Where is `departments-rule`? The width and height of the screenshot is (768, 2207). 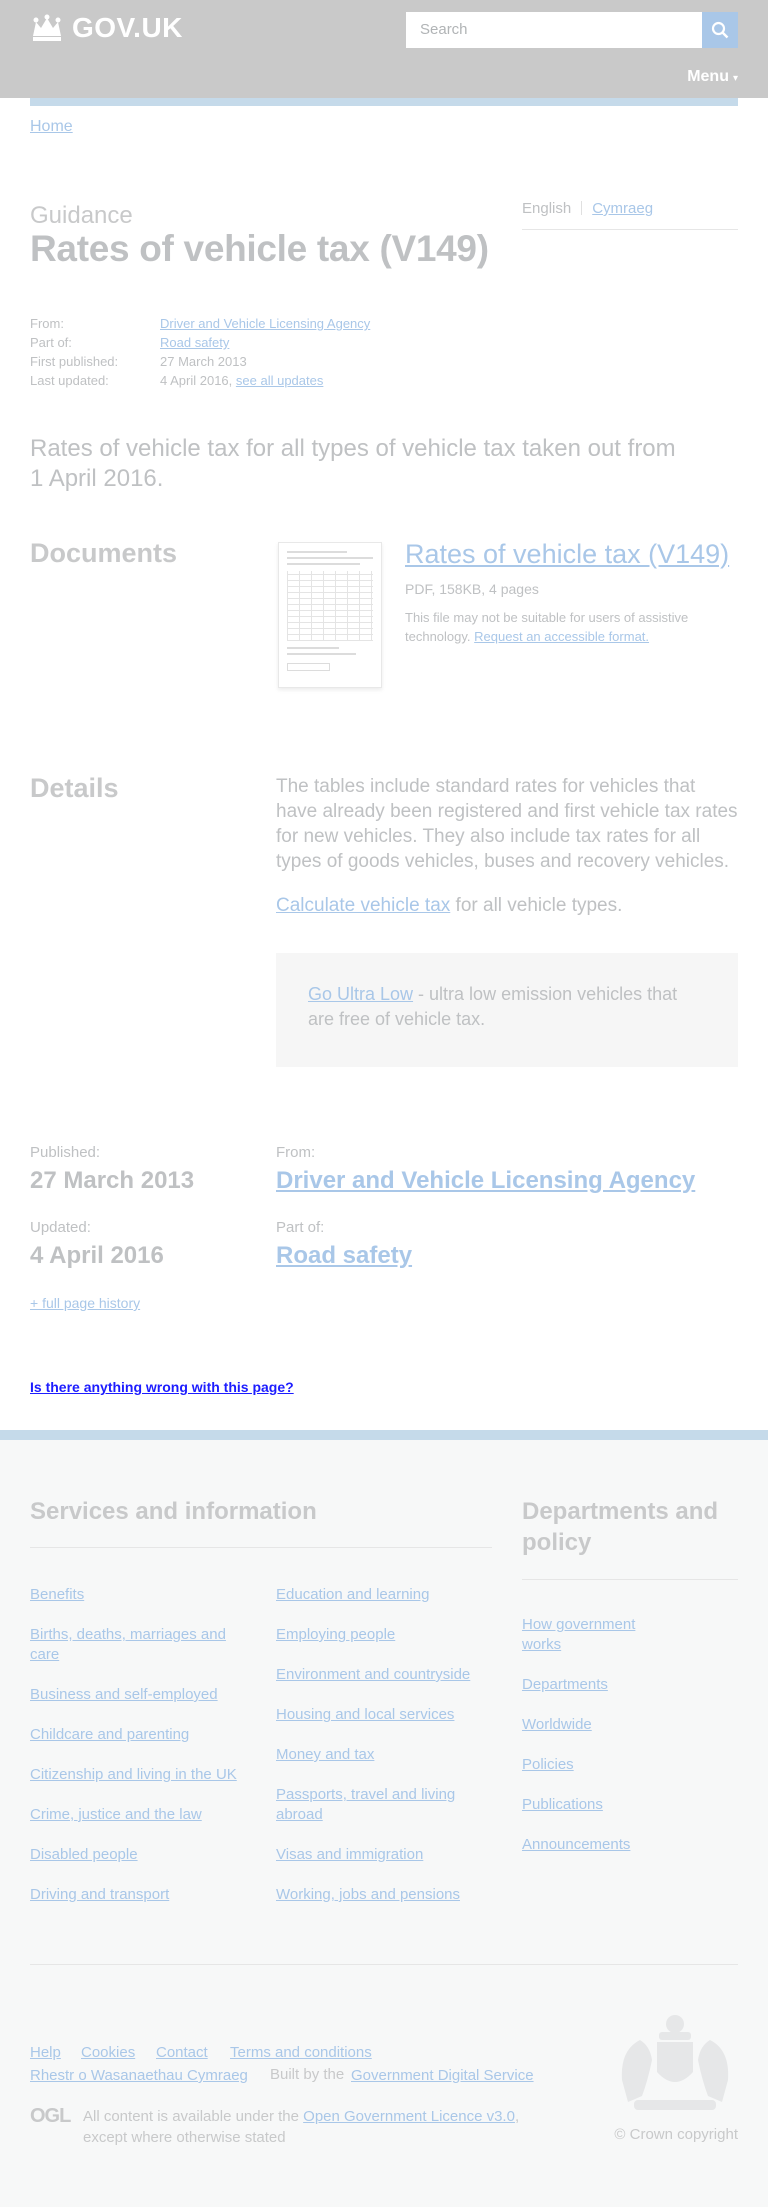
departments-rule is located at coordinates (630, 1579).